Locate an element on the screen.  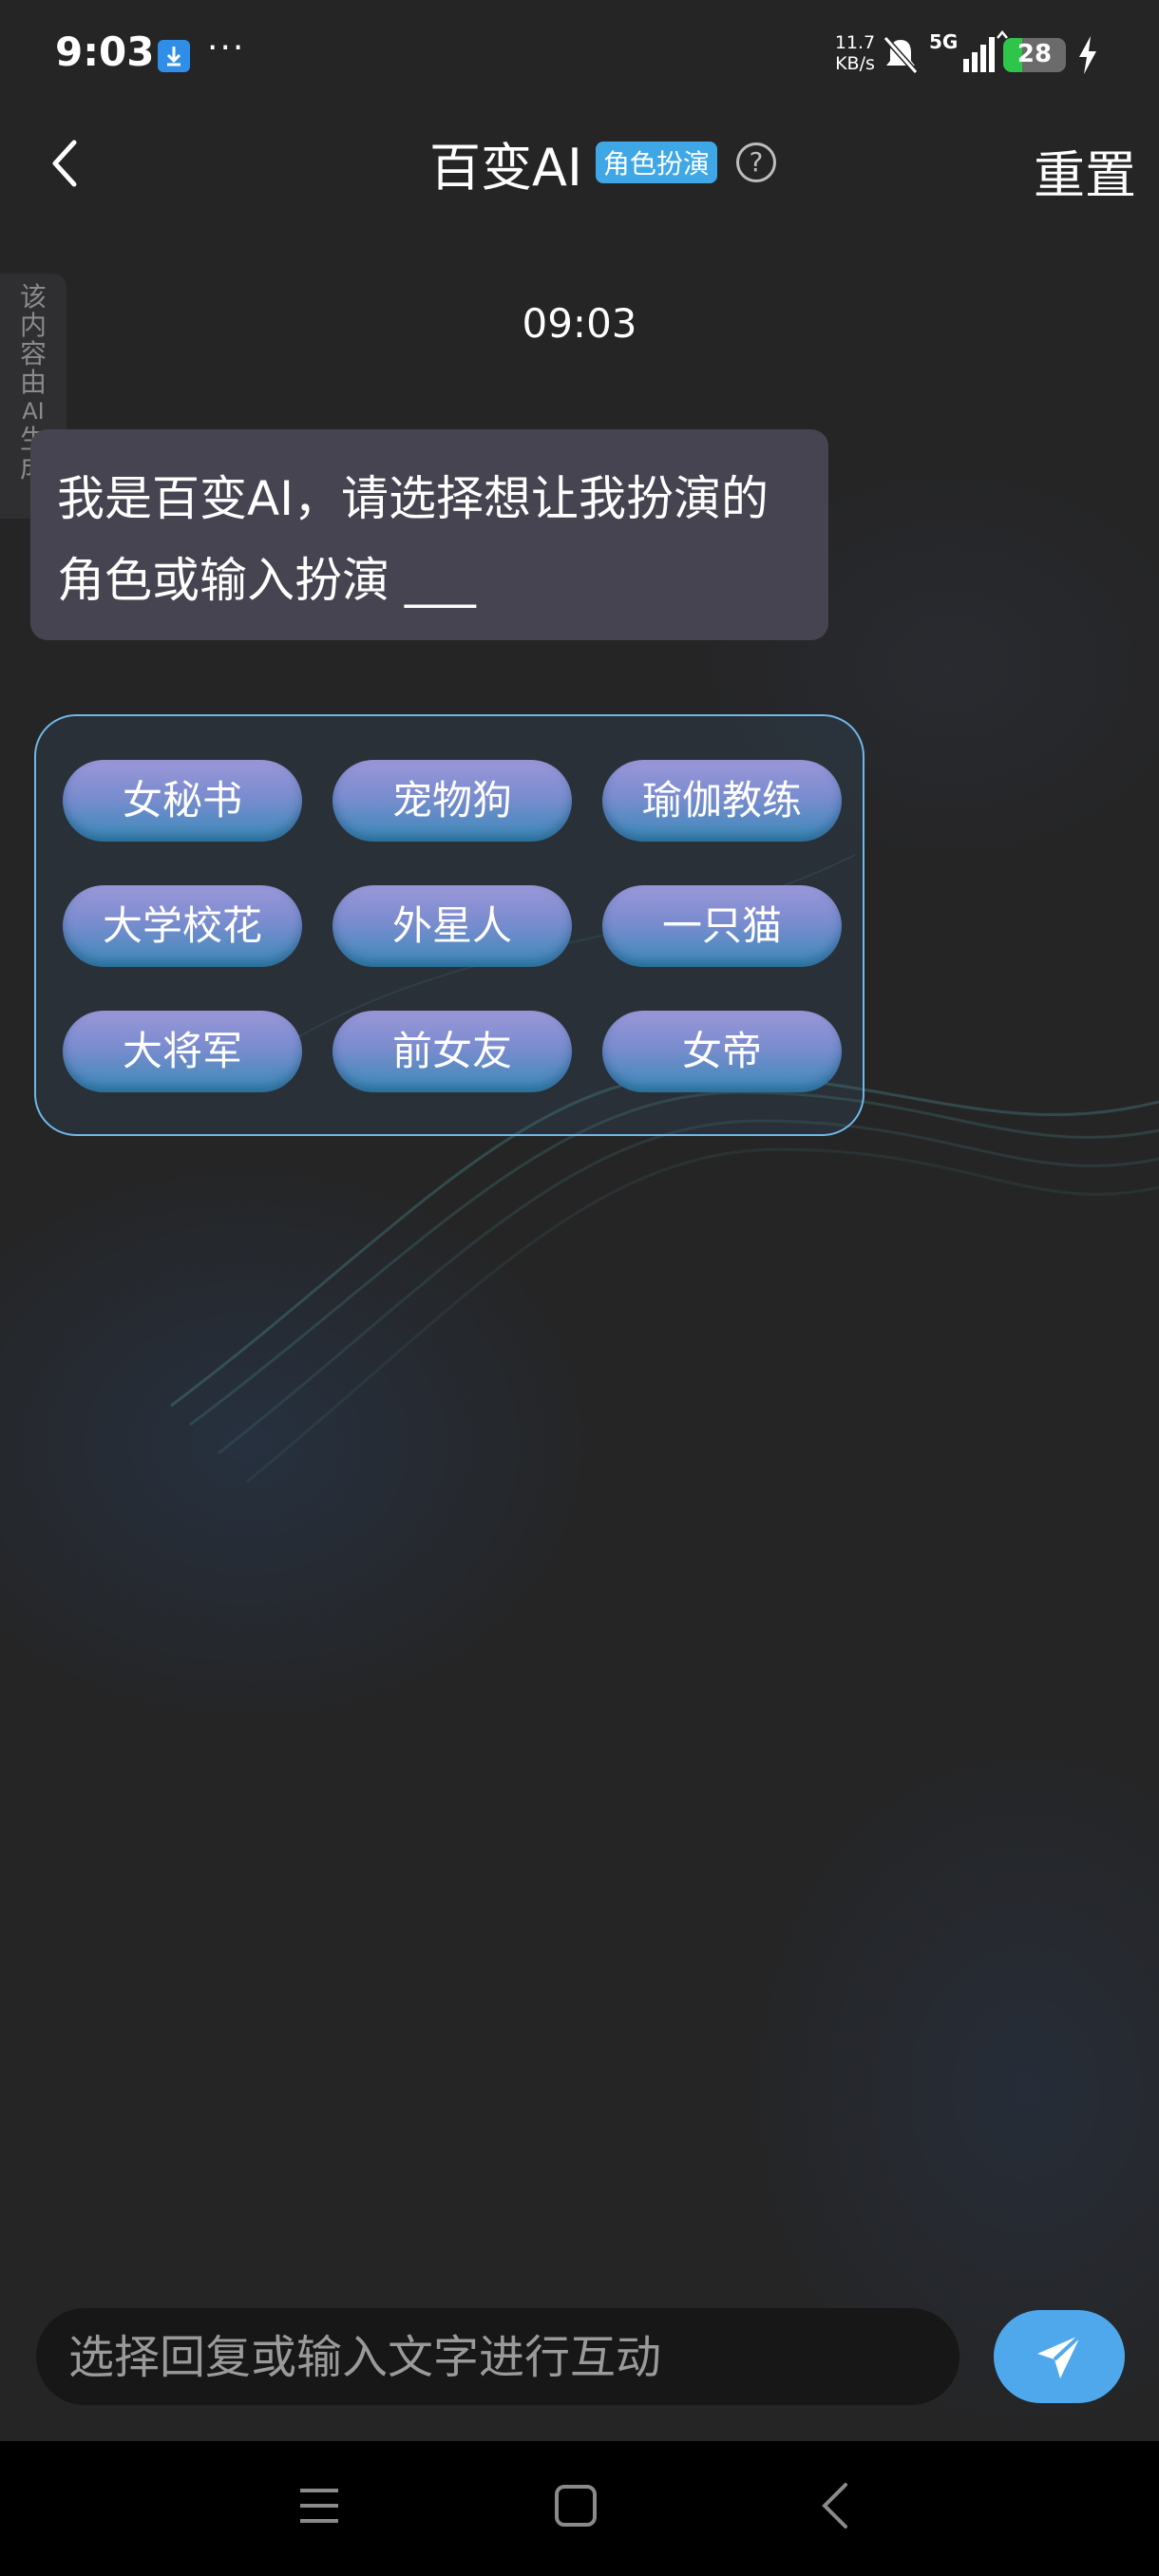
page-title: 百变AI is located at coordinates (505, 167).